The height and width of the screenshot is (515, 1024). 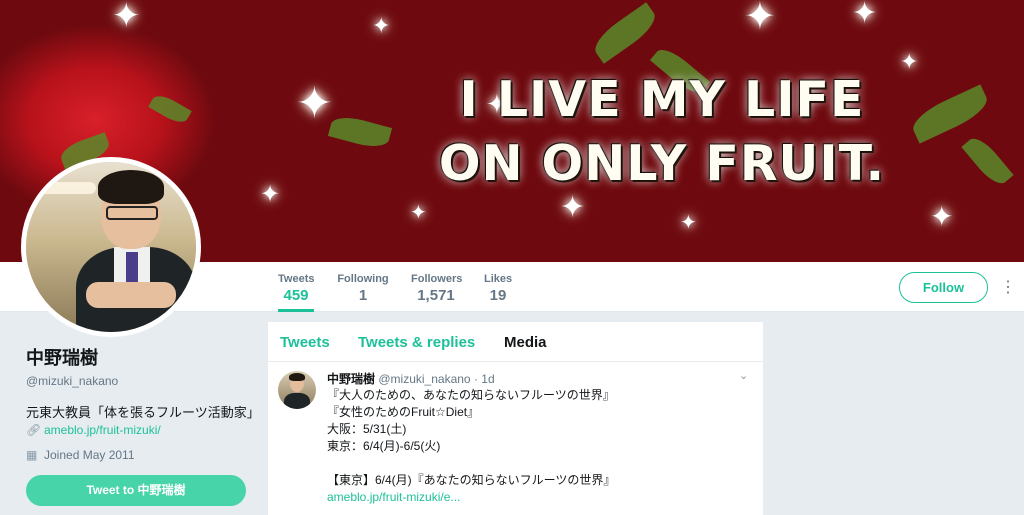 What do you see at coordinates (132, 213) in the screenshot?
I see `avatar-glasses` at bounding box center [132, 213].